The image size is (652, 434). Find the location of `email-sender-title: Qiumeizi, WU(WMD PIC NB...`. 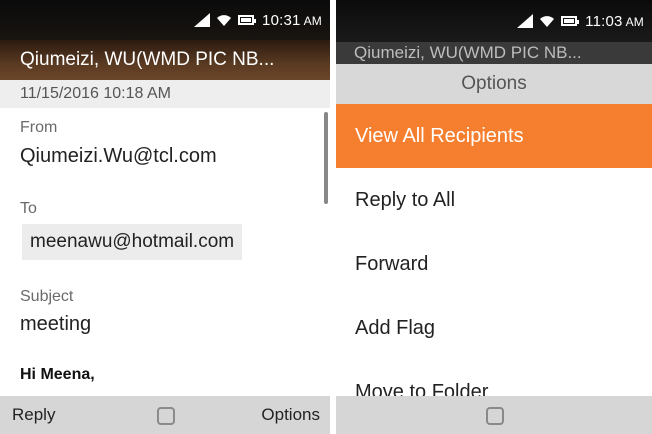

email-sender-title: Qiumeizi, WU(WMD PIC NB... is located at coordinates (165, 60).